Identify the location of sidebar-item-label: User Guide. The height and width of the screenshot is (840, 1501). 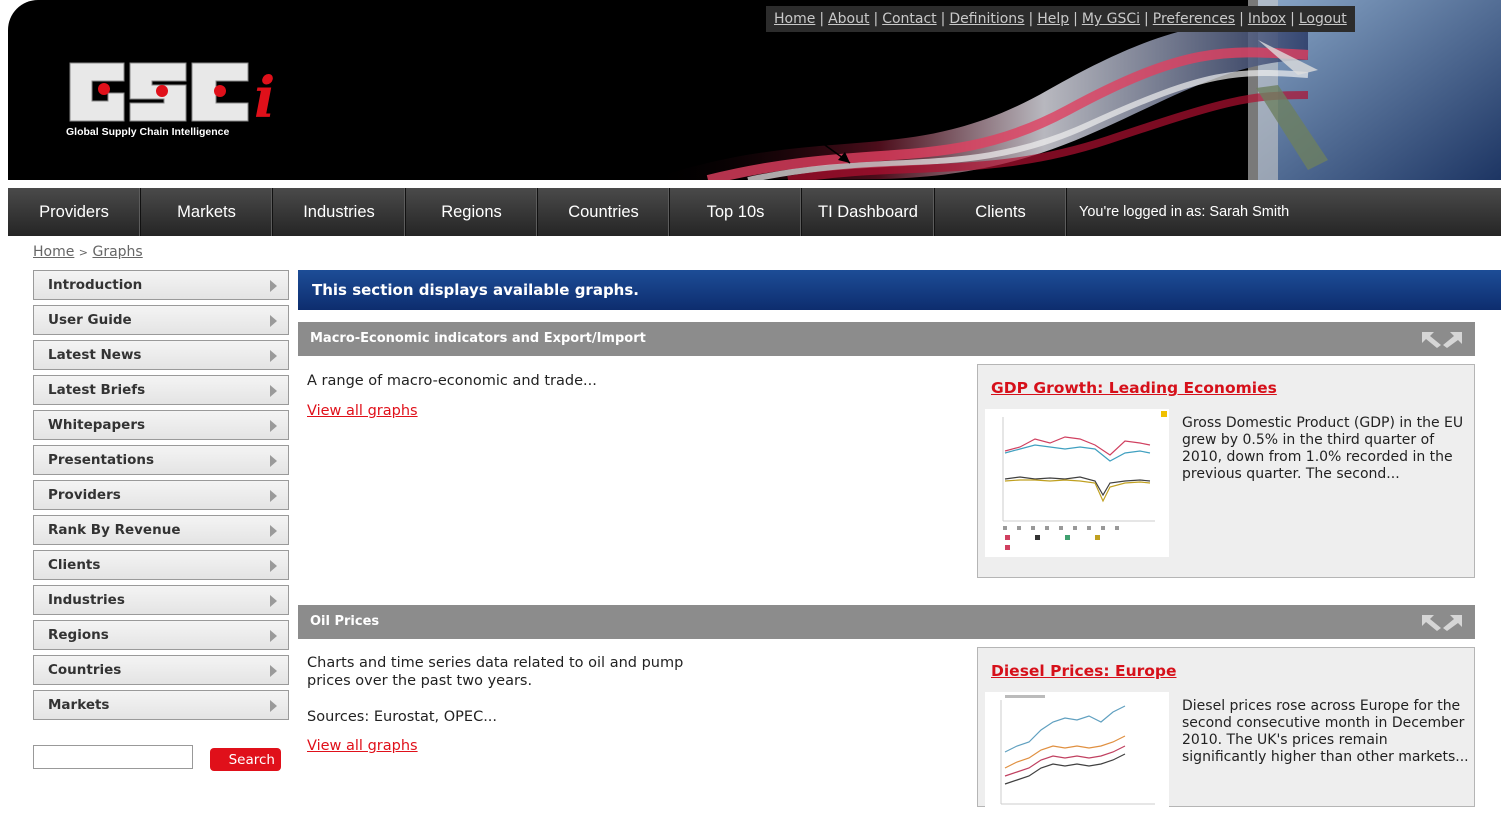
(90, 320).